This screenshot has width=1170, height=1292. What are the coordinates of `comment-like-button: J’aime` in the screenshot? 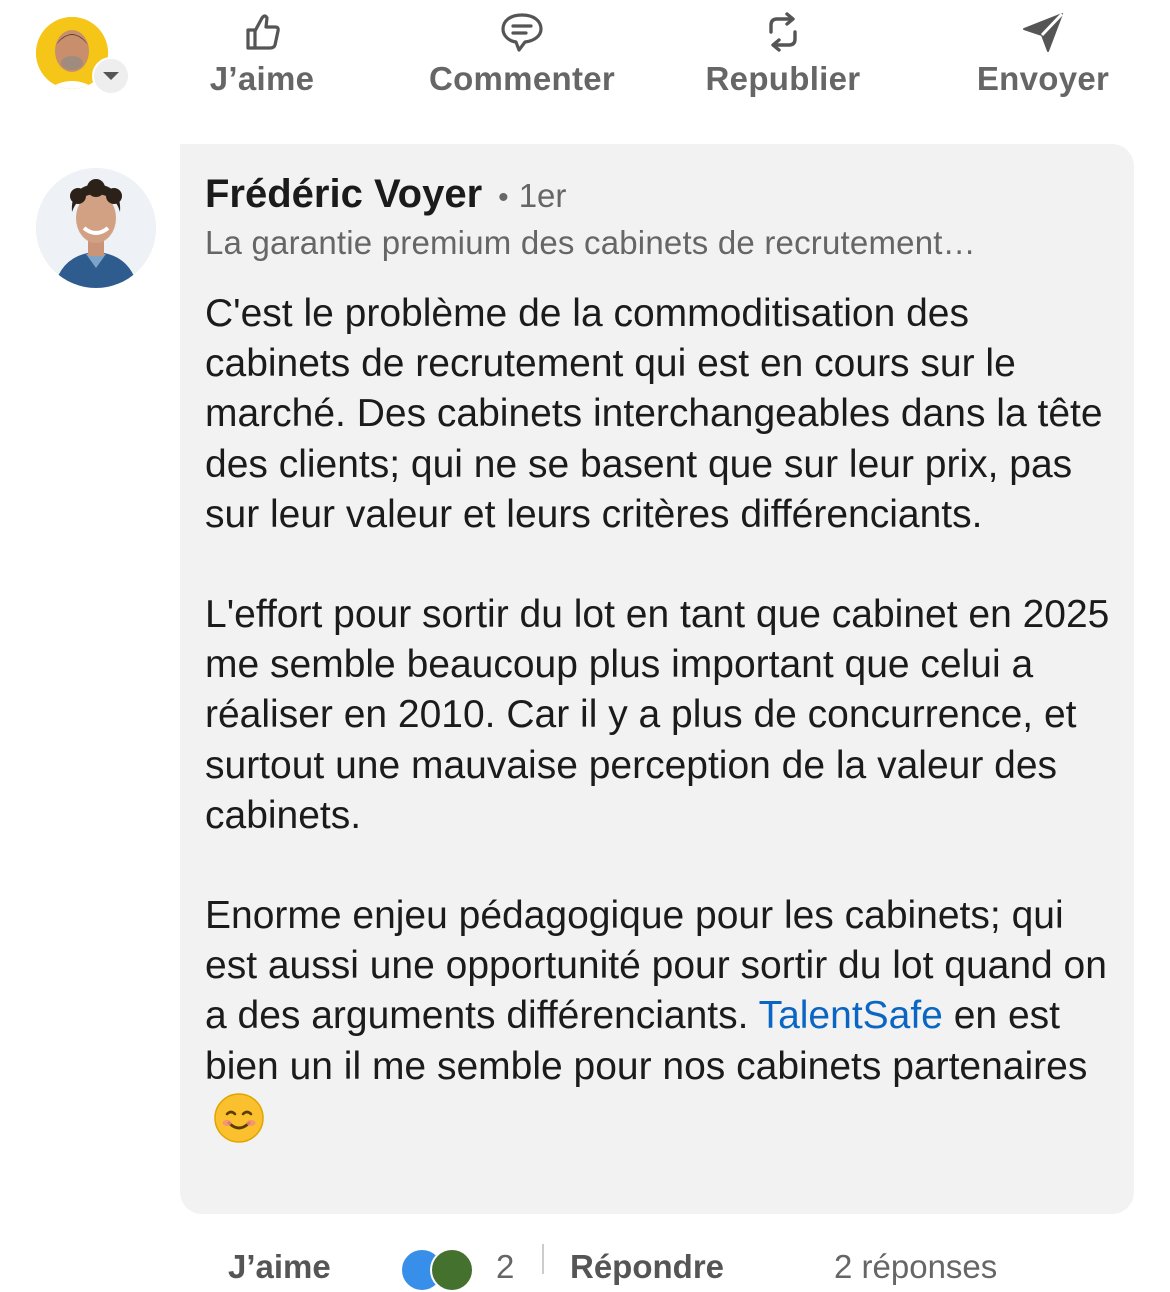 It's located at (279, 1267).